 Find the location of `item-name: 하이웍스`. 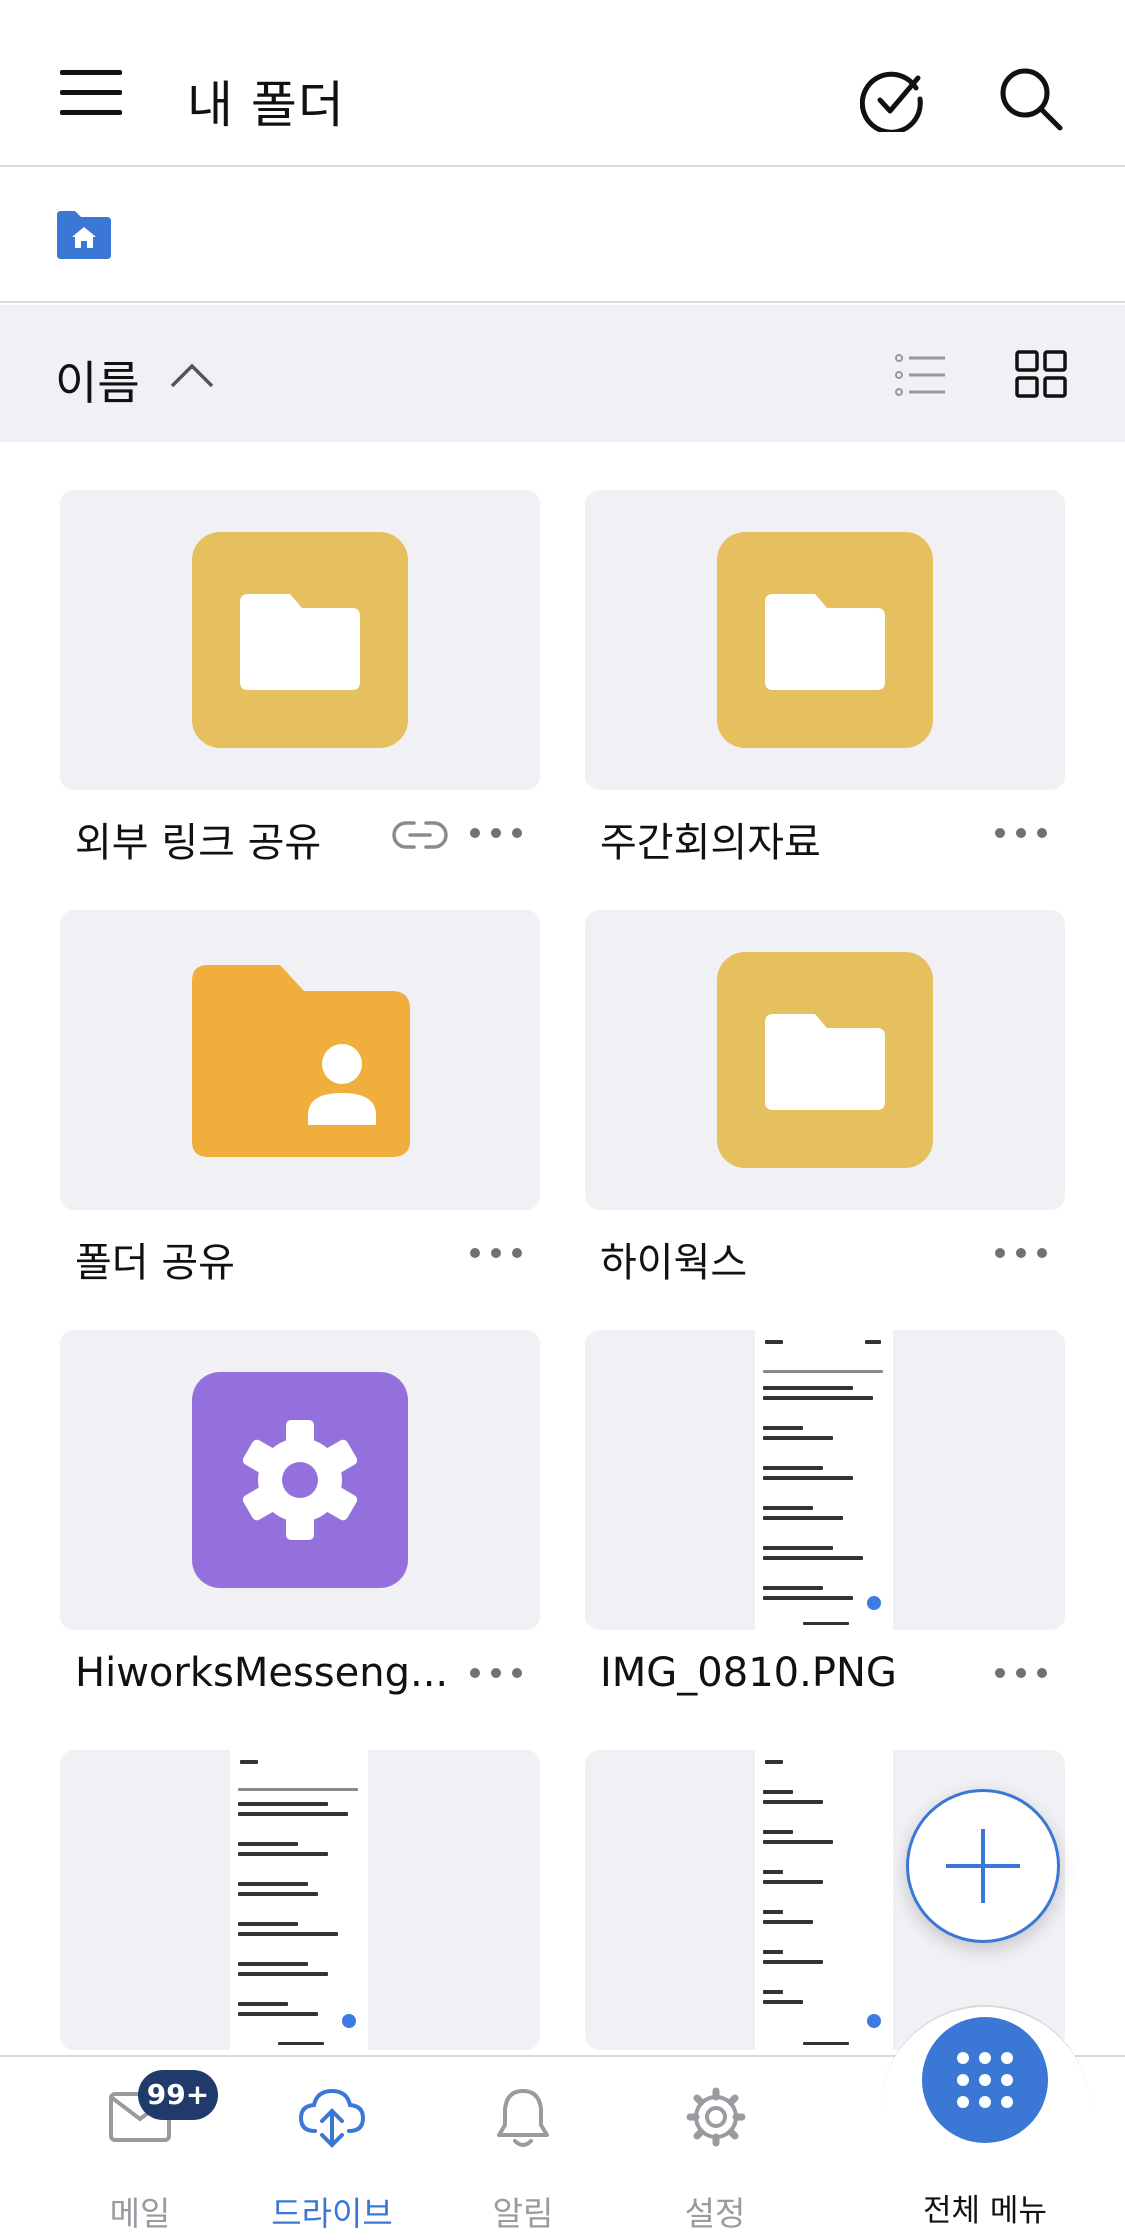

item-name: 하이웍스 is located at coordinates (673, 1259).